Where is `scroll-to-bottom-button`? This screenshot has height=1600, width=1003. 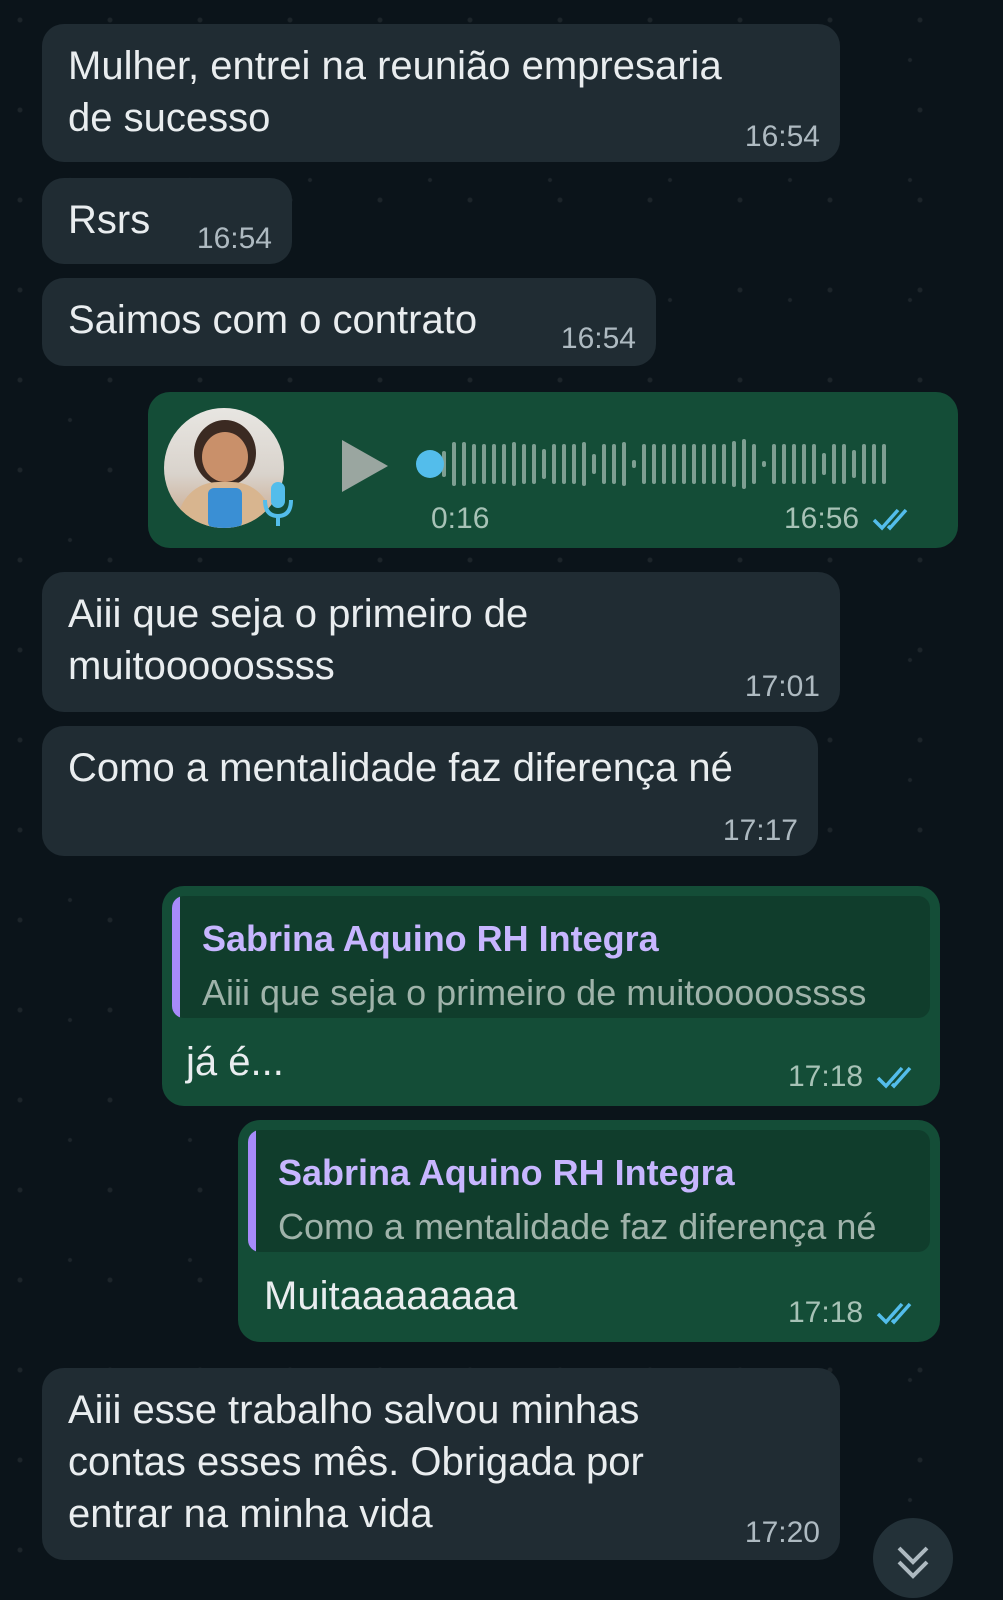 scroll-to-bottom-button is located at coordinates (913, 1558).